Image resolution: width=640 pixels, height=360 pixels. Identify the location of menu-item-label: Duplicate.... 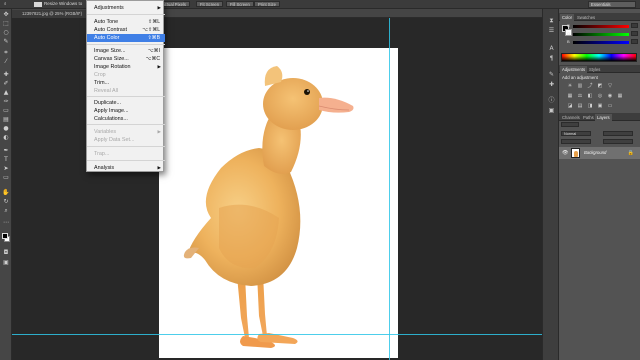
(107, 103).